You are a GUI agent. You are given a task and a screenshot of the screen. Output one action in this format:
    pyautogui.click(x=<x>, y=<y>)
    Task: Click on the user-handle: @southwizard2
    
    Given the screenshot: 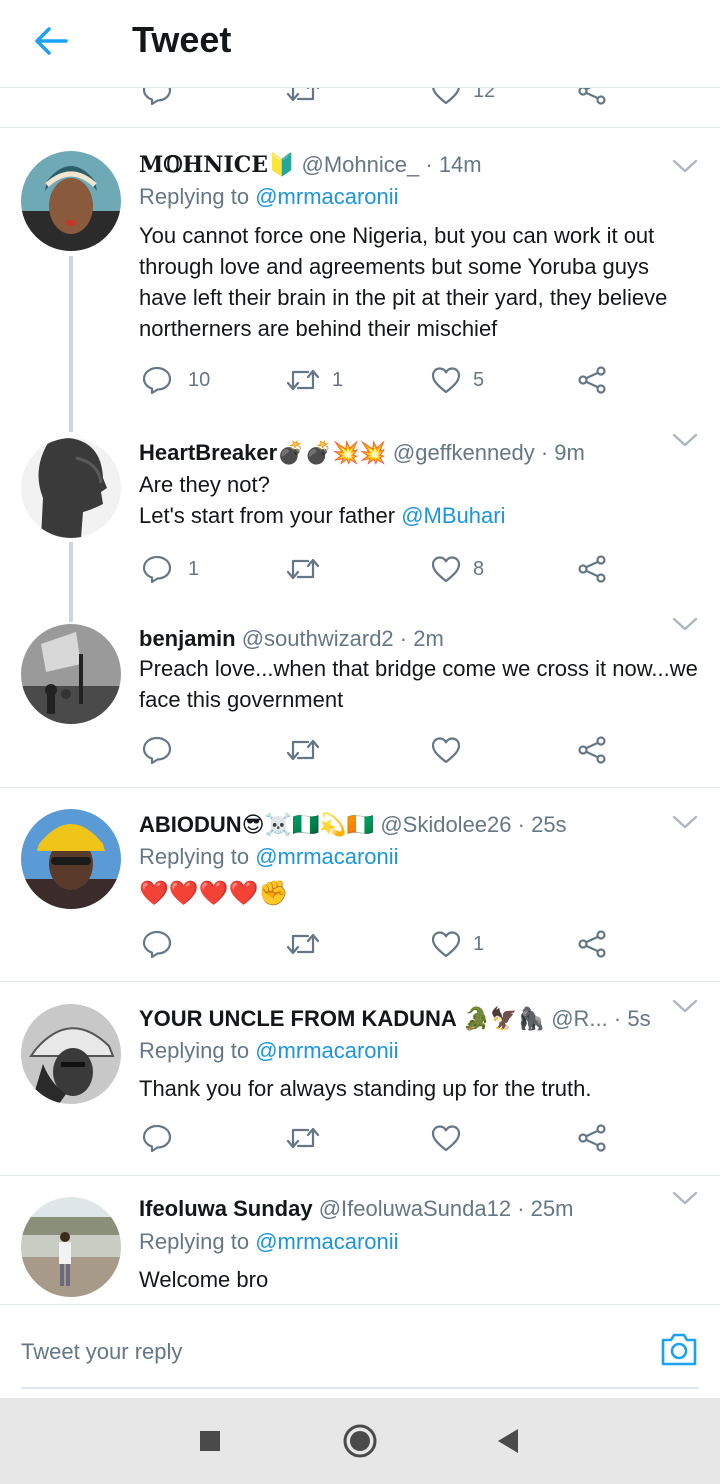 What is the action you would take?
    pyautogui.click(x=318, y=638)
    